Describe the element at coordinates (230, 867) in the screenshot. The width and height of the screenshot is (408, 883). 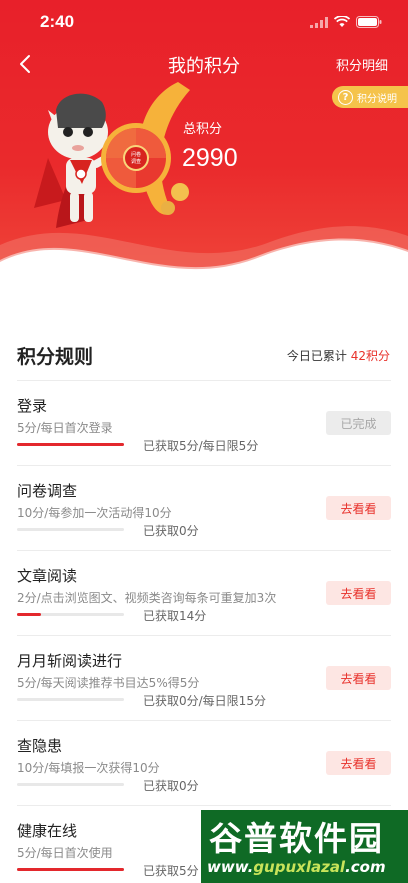
I see `watermark-url-prefix: www.` at that location.